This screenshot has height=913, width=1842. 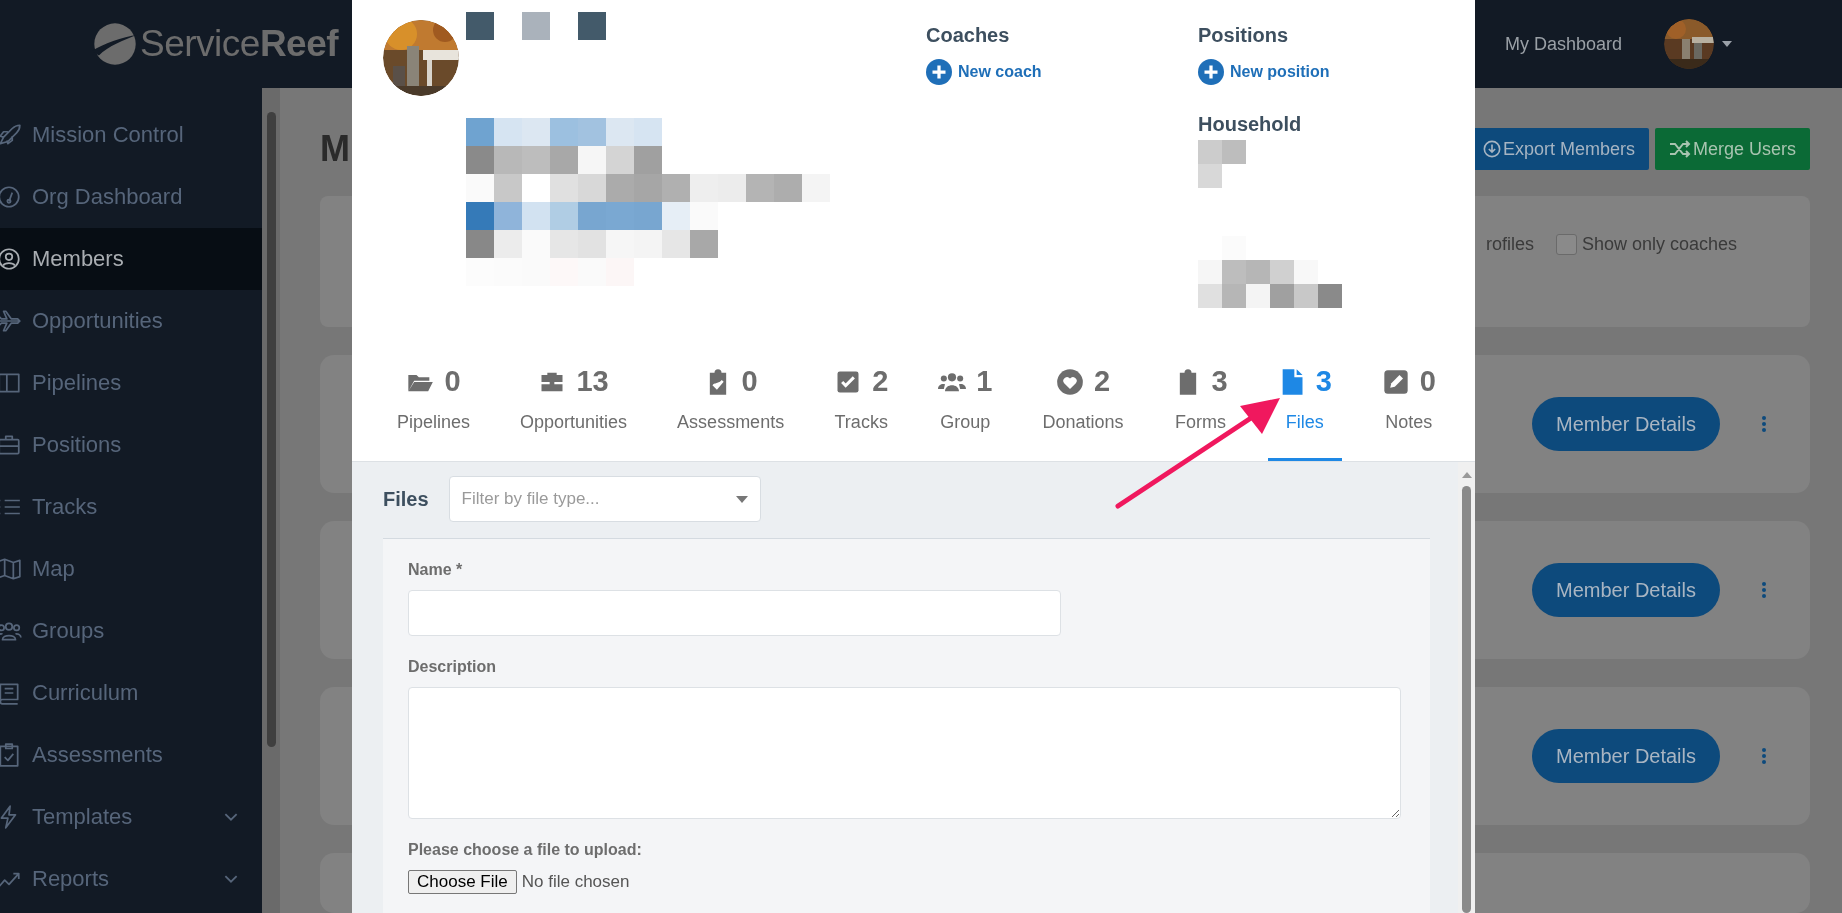 What do you see at coordinates (1395, 381) in the screenshot?
I see `pencil-square-icon` at bounding box center [1395, 381].